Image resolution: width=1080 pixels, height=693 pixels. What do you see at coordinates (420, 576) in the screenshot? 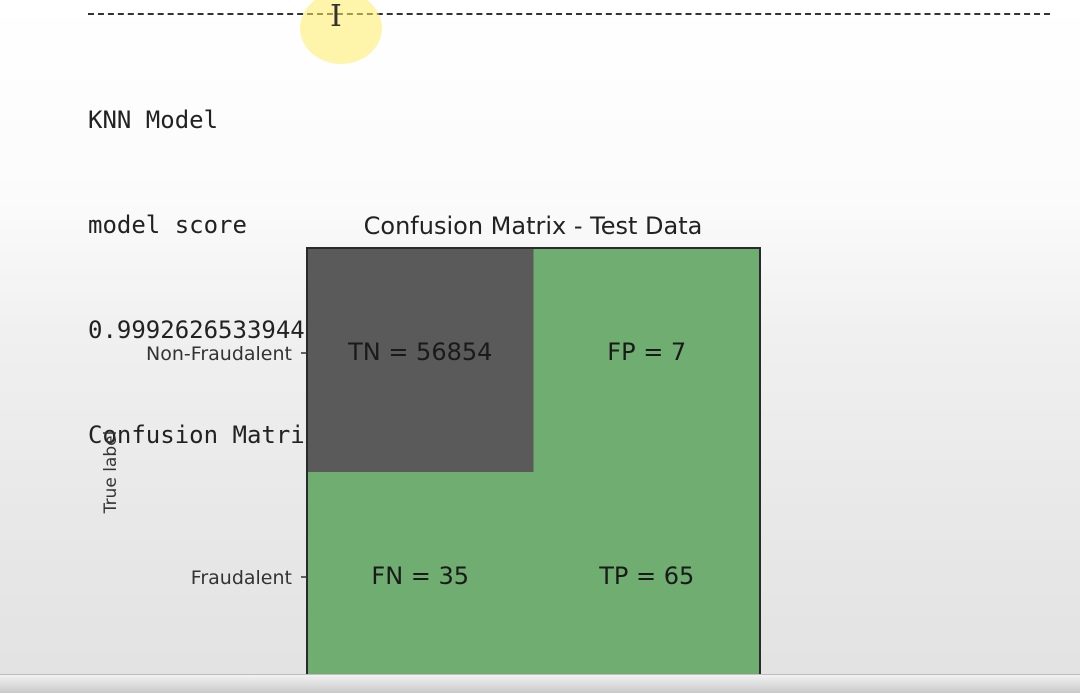
I see `matrix-cell-label: FN = 35` at bounding box center [420, 576].